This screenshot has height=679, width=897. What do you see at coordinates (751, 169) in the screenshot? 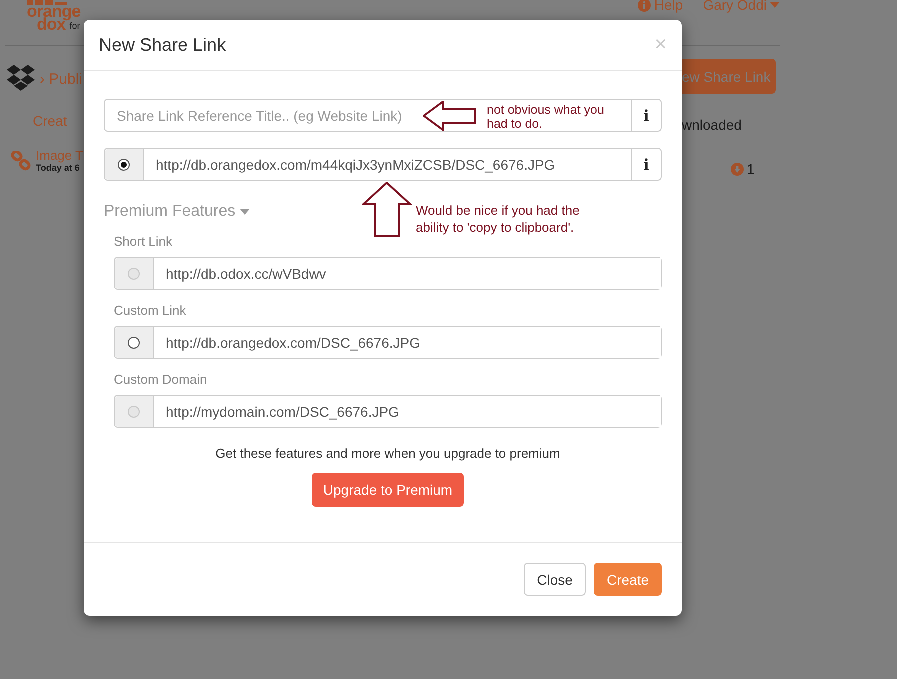
I see `download-count: 1` at bounding box center [751, 169].